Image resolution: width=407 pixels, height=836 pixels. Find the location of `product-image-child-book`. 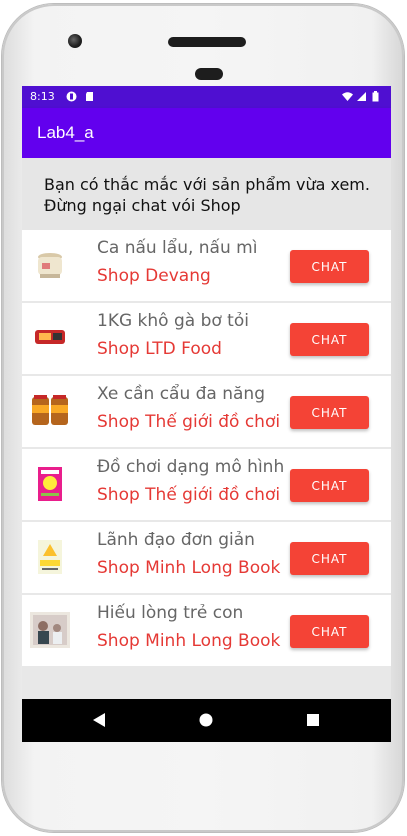

product-image-child-book is located at coordinates (50, 630).